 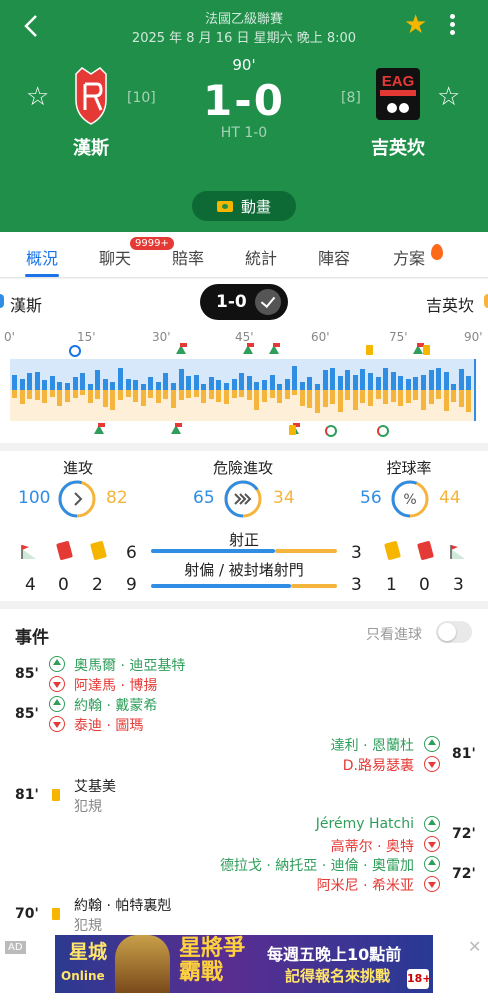 I want to click on sub-out-player: 高蒂尔 · 奥特, so click(x=372, y=846).